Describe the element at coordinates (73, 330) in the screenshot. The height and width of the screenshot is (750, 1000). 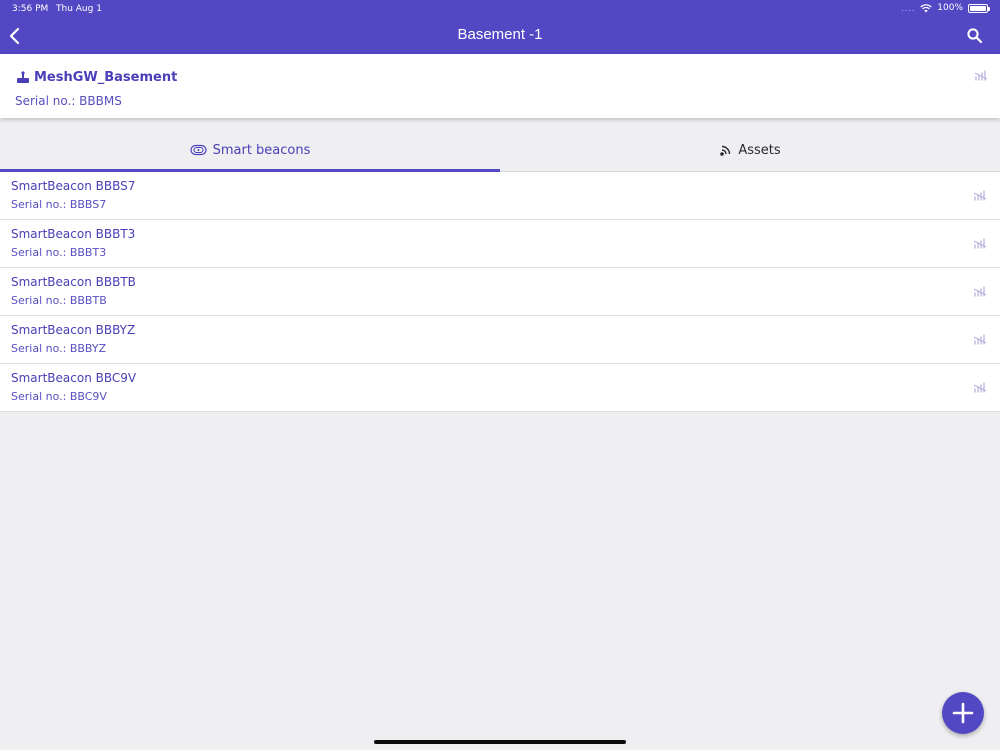
I see `beacon-name: SmartBeacon BBBYZ` at that location.